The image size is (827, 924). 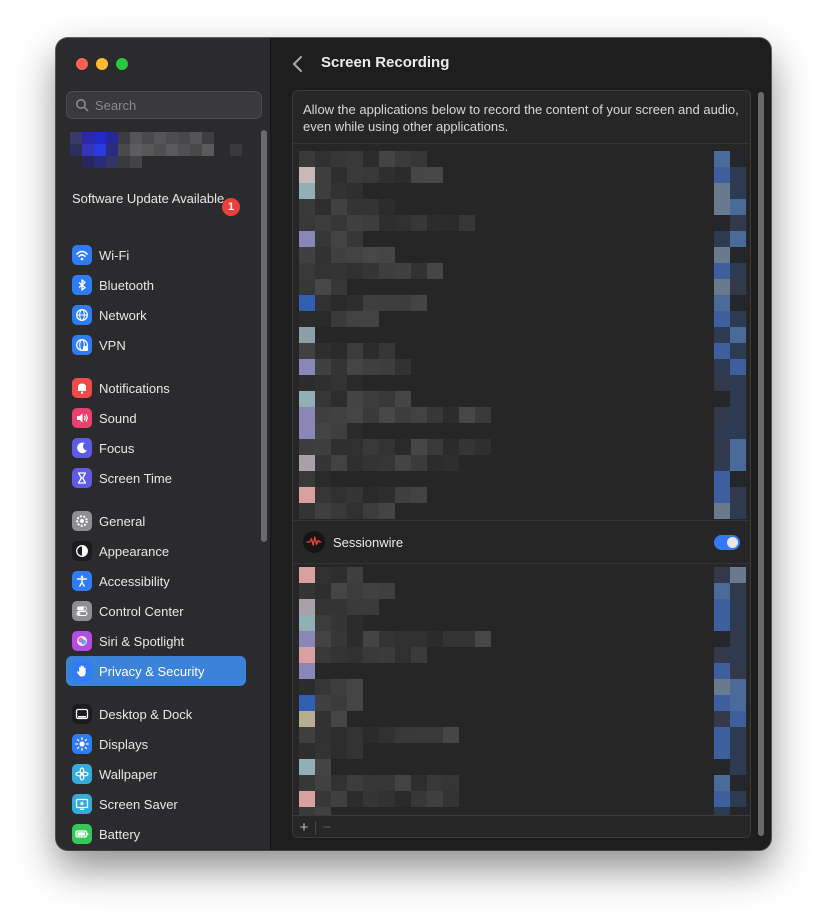 What do you see at coordinates (521, 542) in the screenshot?
I see `app-row-sessionwire: Sessionwire` at bounding box center [521, 542].